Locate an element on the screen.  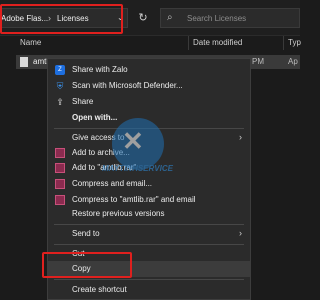
highlight-box-address is located at coordinates (61, 19).